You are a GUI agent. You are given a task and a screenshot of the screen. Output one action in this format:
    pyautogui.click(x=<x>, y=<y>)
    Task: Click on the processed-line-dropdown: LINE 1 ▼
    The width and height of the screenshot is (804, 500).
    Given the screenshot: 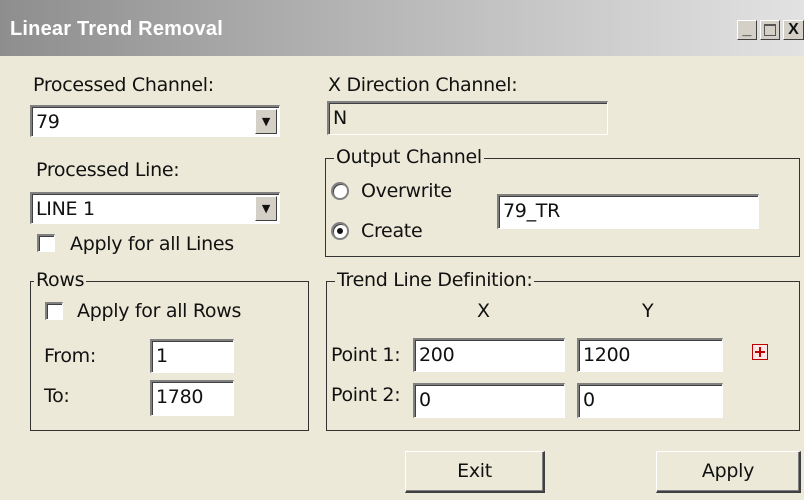 What is the action you would take?
    pyautogui.click(x=155, y=208)
    